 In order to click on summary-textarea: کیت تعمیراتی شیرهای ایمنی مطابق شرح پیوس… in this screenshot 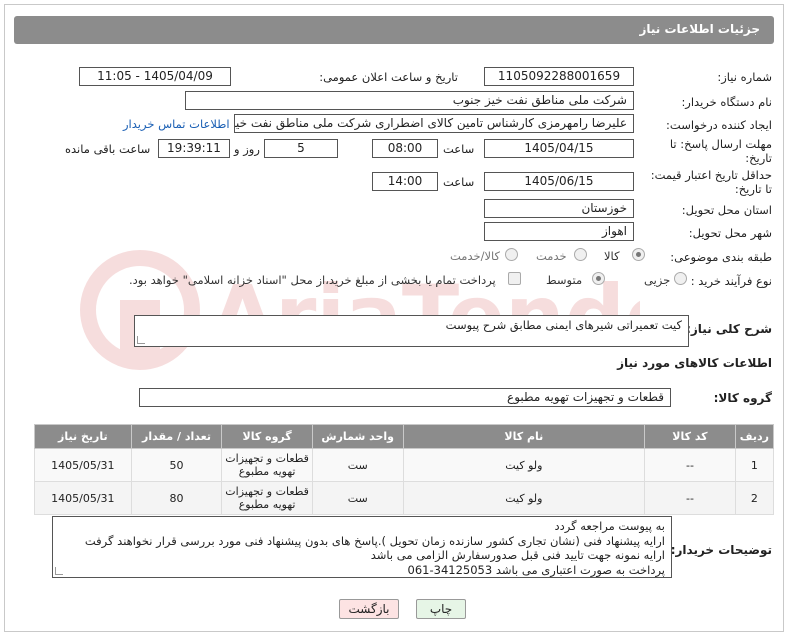, I will do `click(411, 331)`.